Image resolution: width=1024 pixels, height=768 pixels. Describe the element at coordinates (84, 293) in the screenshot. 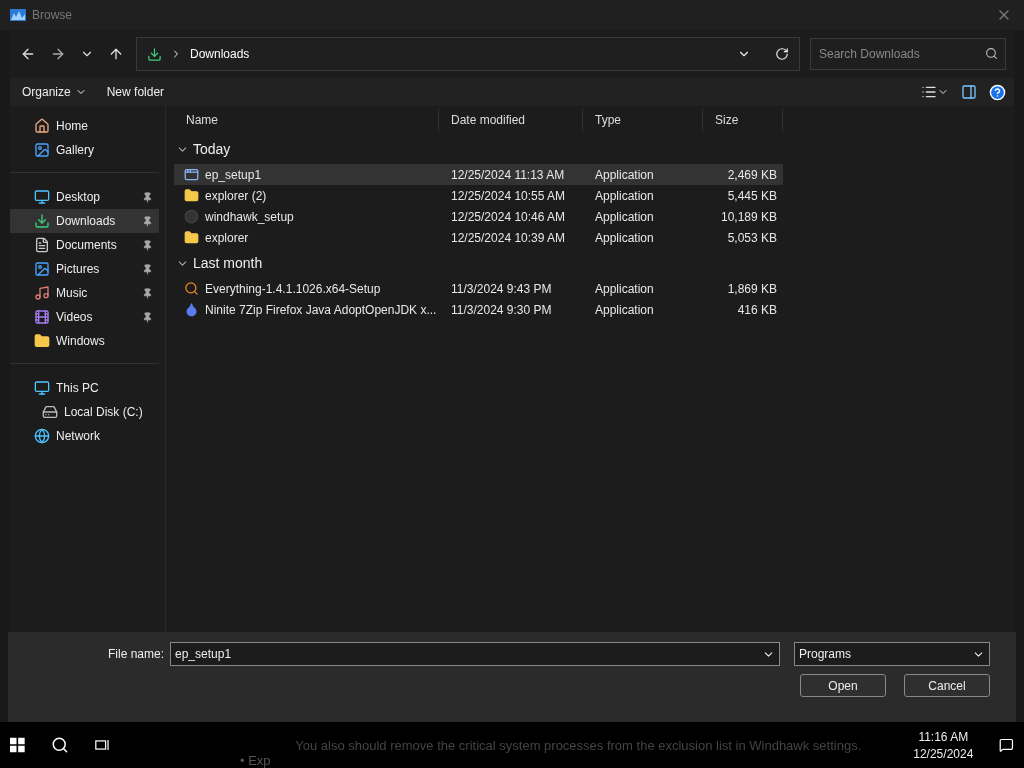

I see `sidebar-item: Music` at that location.